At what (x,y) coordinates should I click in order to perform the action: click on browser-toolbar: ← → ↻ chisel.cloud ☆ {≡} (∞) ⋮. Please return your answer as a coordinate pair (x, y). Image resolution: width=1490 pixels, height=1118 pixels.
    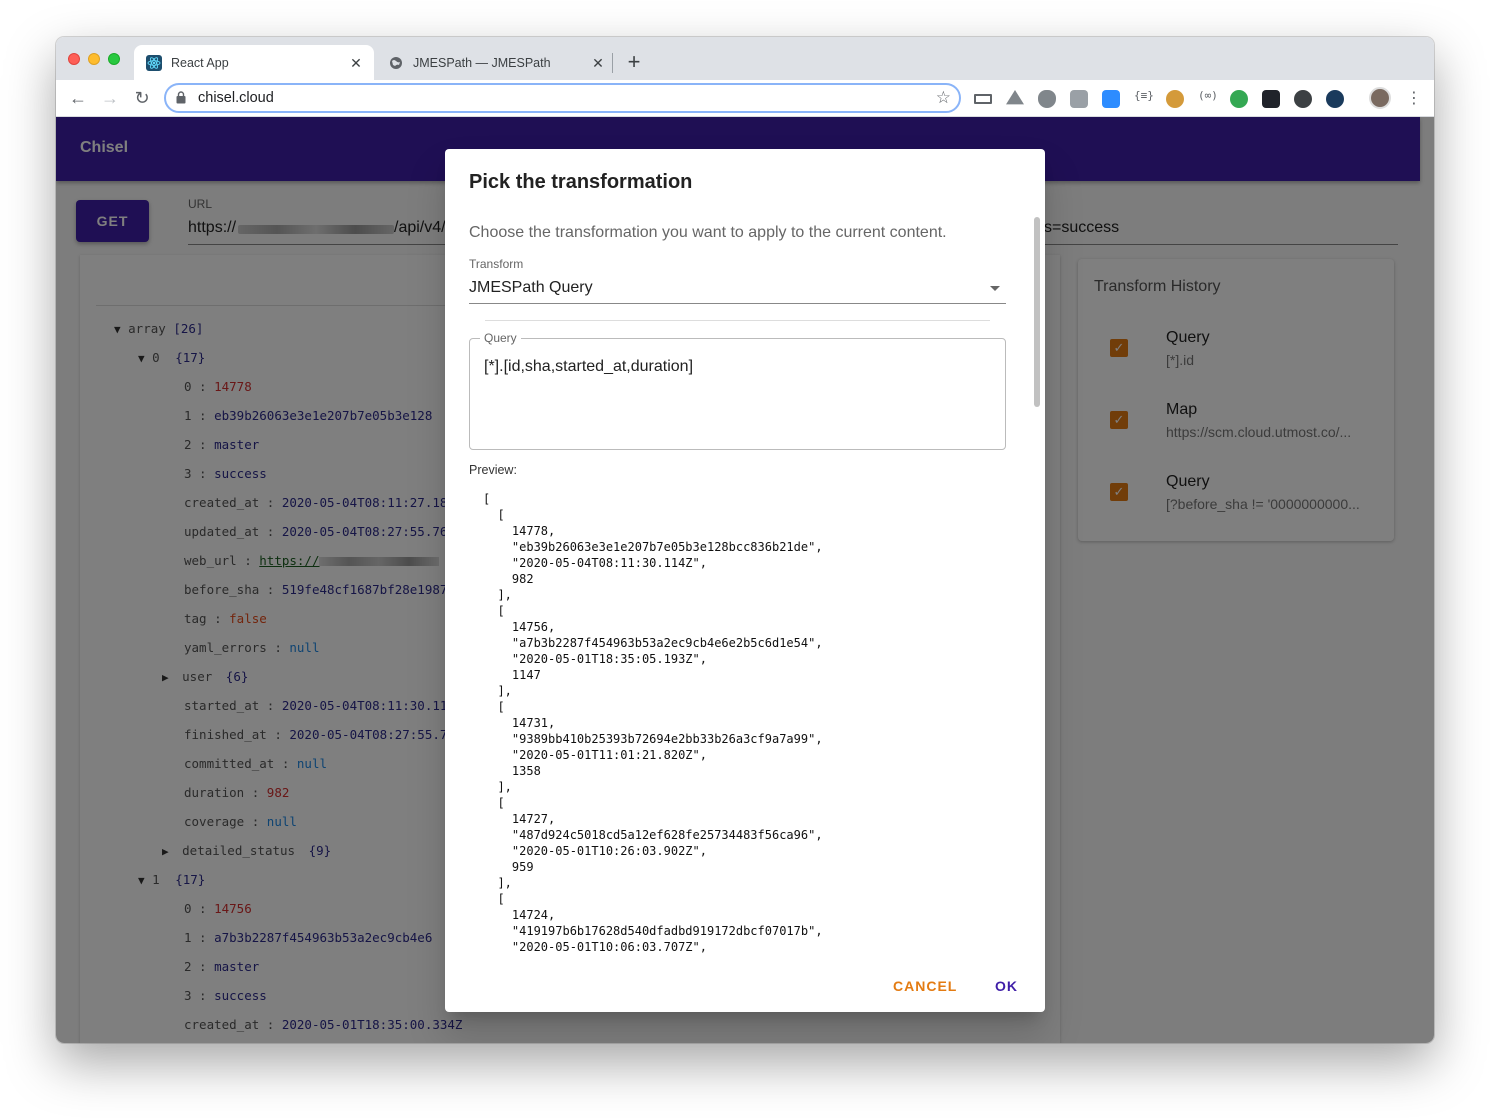
    Looking at the image, I should click on (745, 98).